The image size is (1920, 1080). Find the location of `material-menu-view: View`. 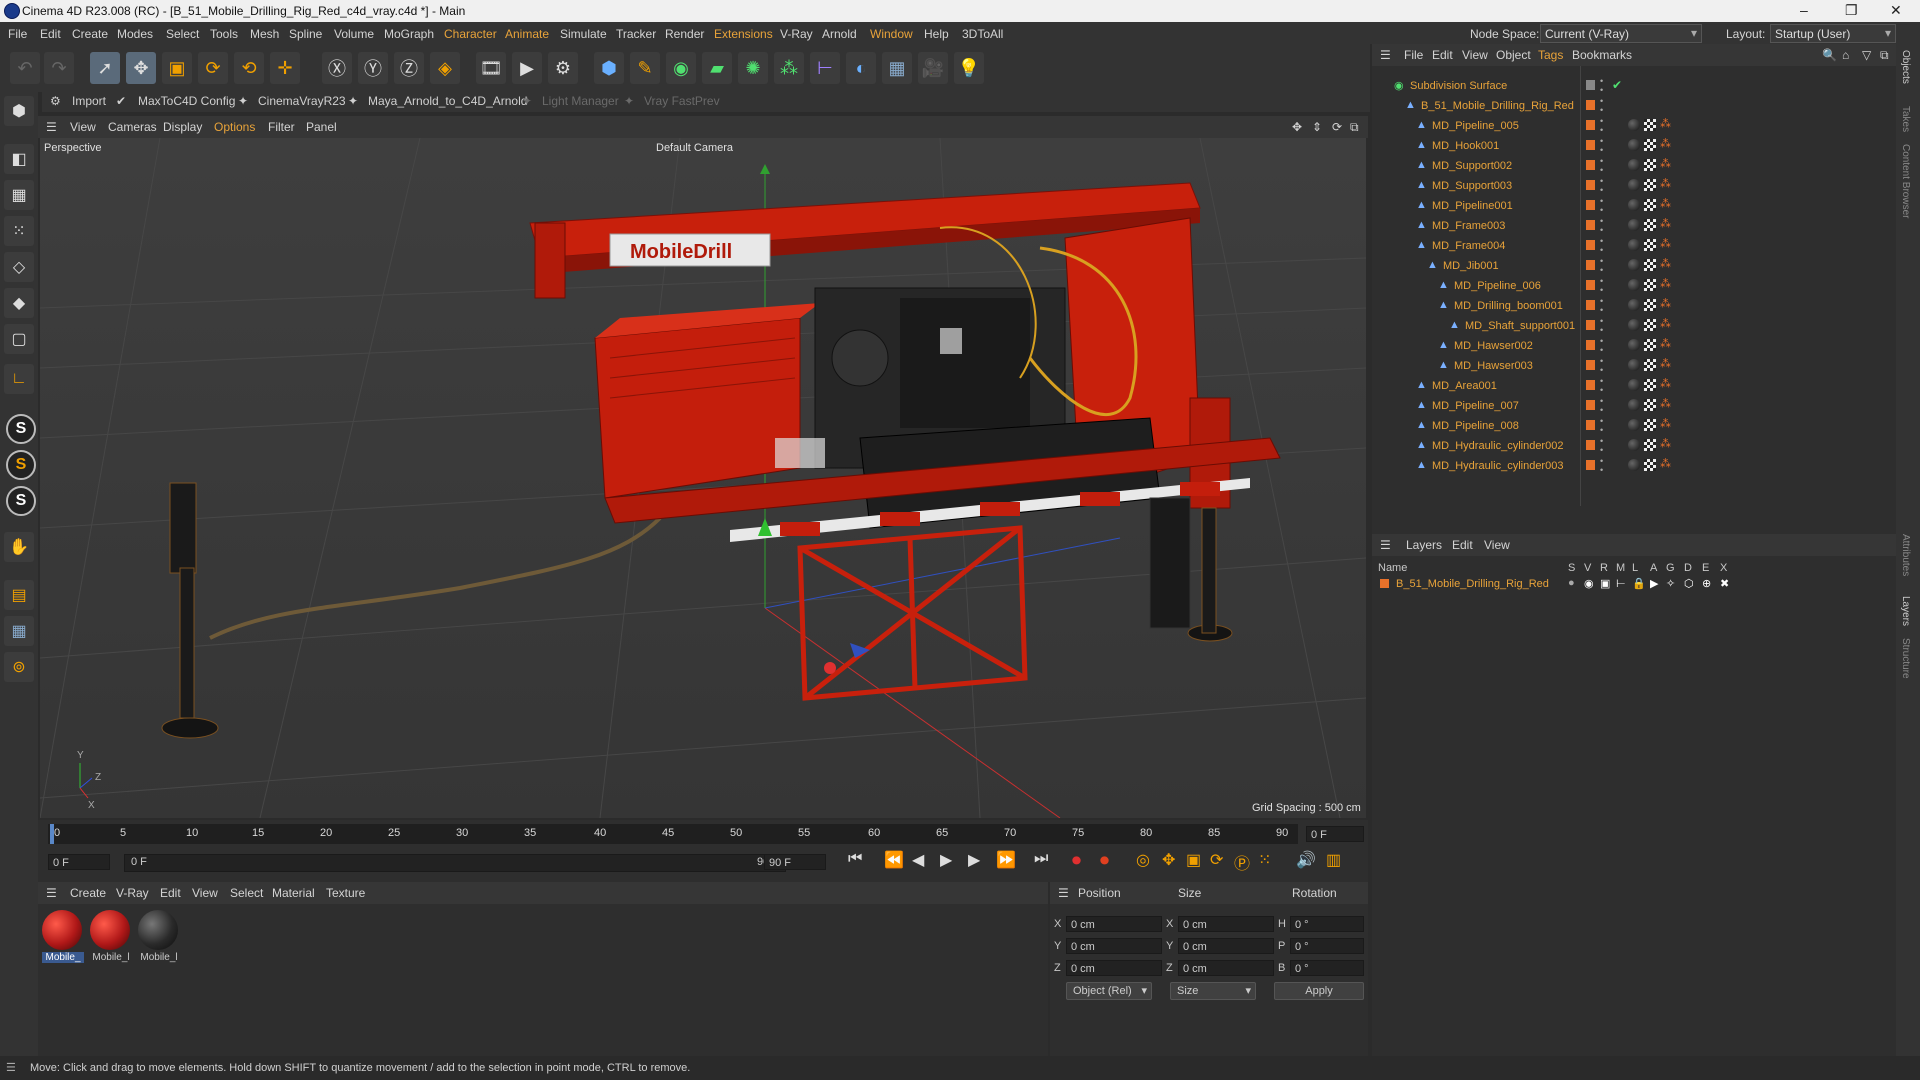

material-menu-view: View is located at coordinates (205, 893).